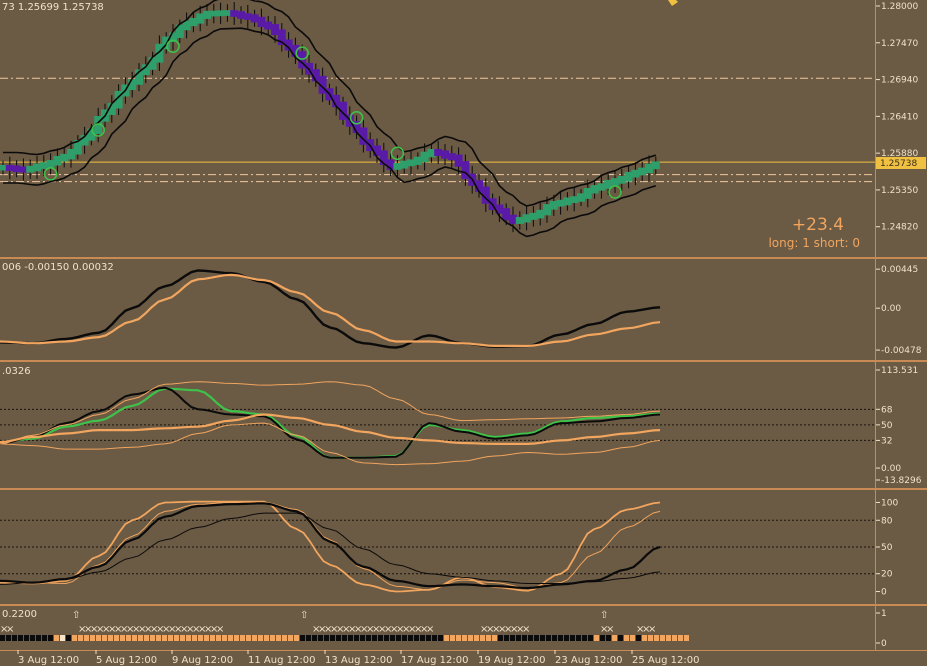  Describe the element at coordinates (884, 644) in the screenshot. I see `strip-tick-label-1: 0` at that location.